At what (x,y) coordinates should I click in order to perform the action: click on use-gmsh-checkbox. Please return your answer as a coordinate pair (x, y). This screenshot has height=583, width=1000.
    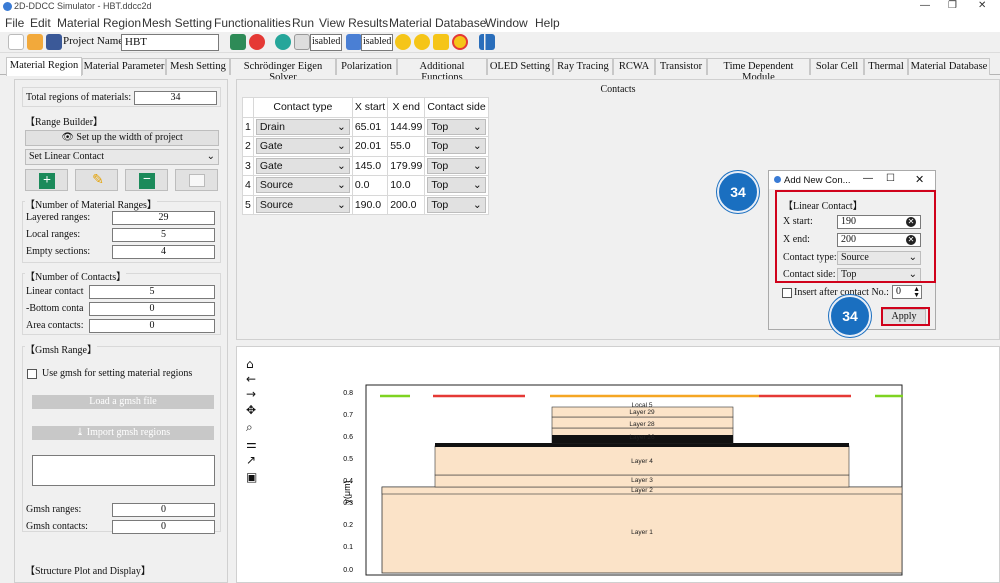
    Looking at the image, I should click on (32, 374).